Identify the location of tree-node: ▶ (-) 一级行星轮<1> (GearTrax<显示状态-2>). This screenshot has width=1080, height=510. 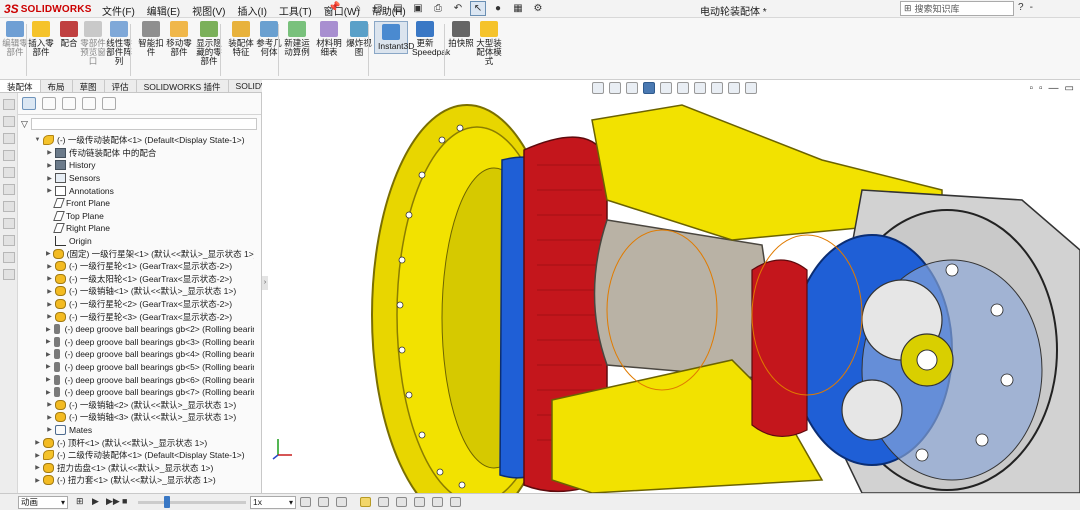
(136, 266).